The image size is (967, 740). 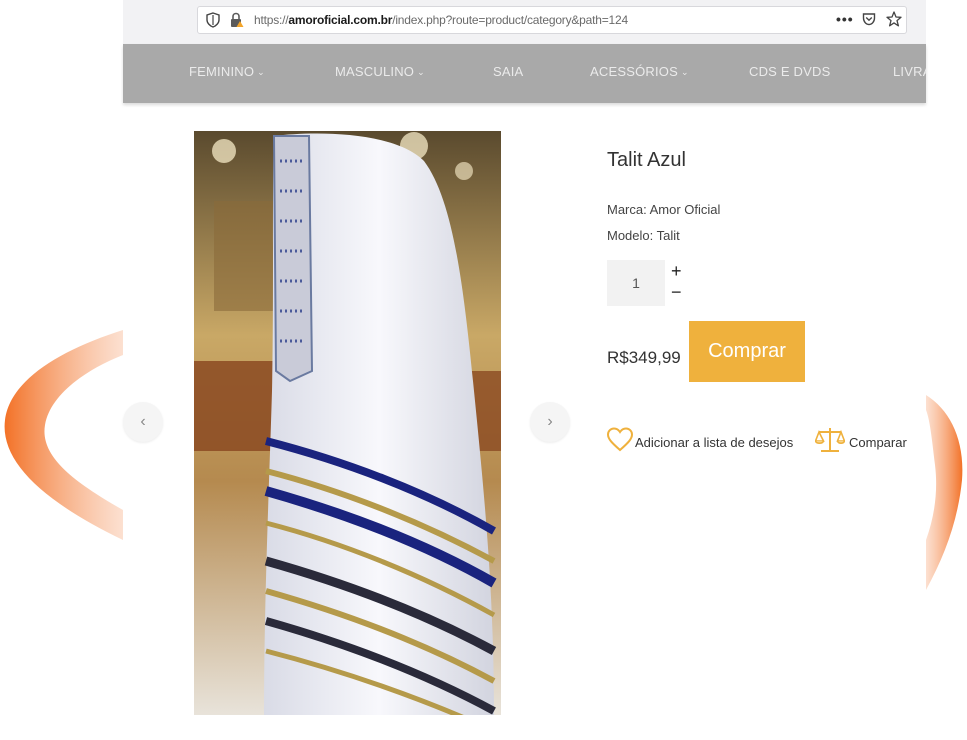 I want to click on compare-label: Comparar, so click(x=878, y=442).